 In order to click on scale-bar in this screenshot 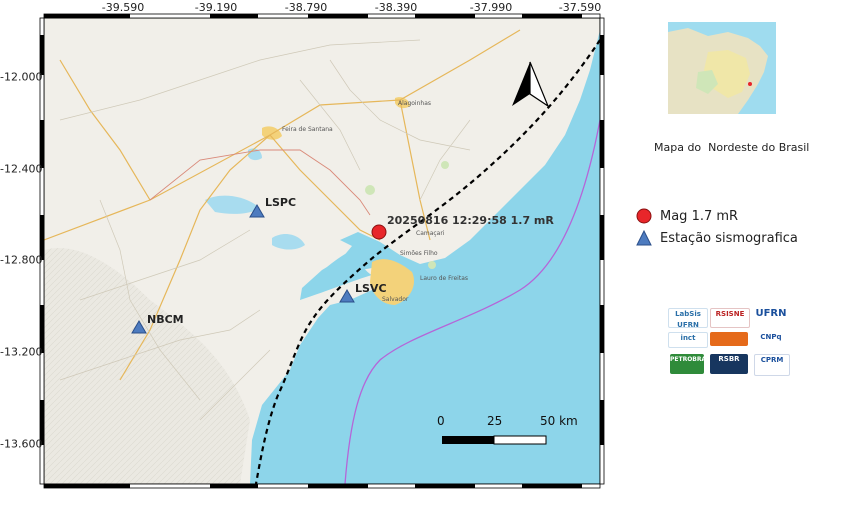, I will do `click(494, 440)`.